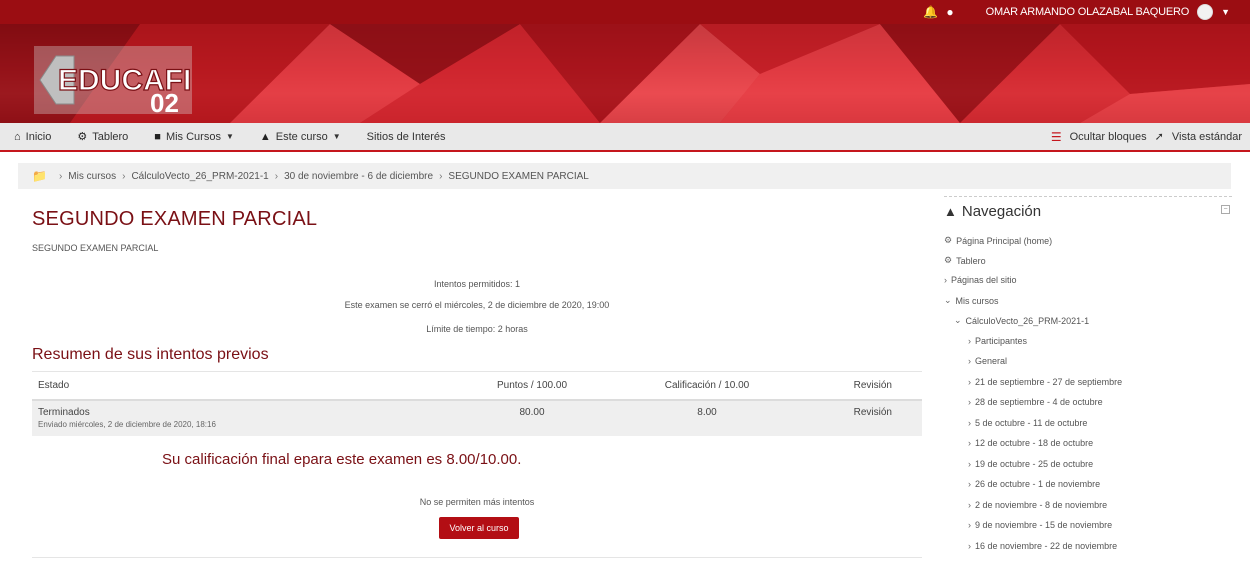 This screenshot has width=1250, height=565. Describe the element at coordinates (64, 412) in the screenshot. I see `attempt-state: Terminados` at that location.